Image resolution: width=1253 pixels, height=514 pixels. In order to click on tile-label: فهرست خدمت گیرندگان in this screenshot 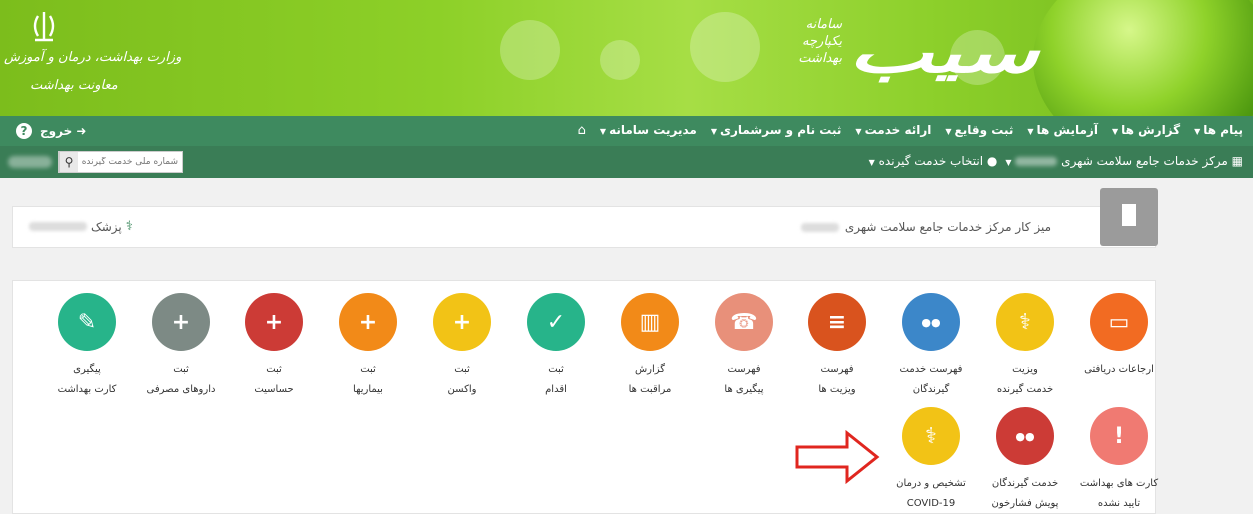, I will do `click(931, 380)`.